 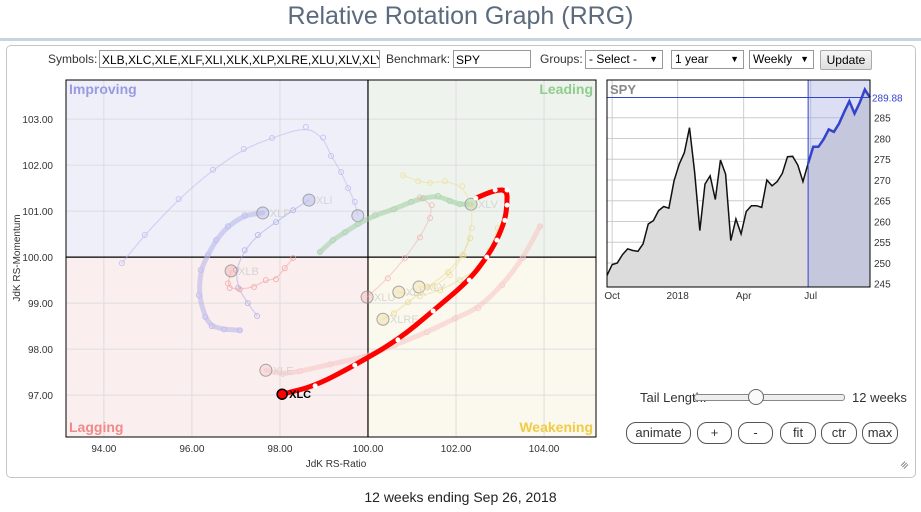 I want to click on tail-length-slider, so click(x=769, y=397).